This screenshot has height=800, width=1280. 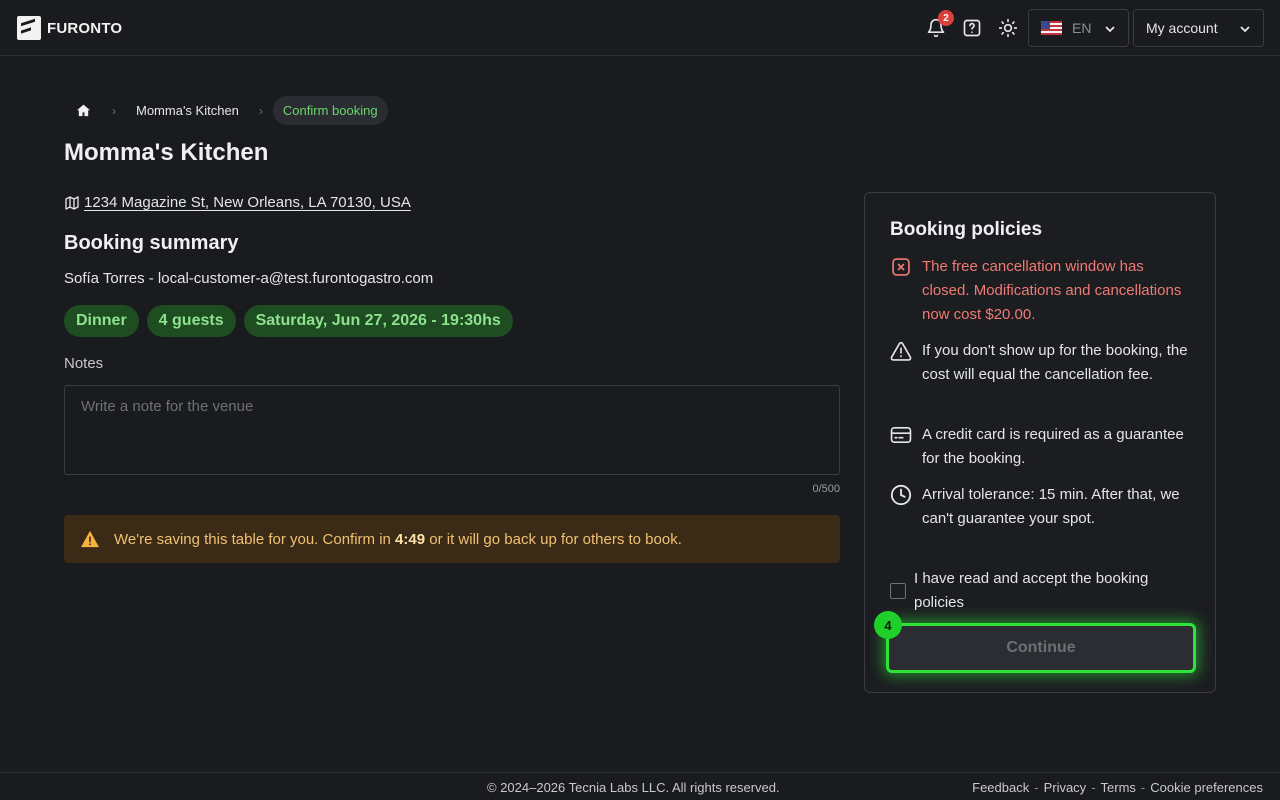 I want to click on help-icon, so click(x=972, y=28).